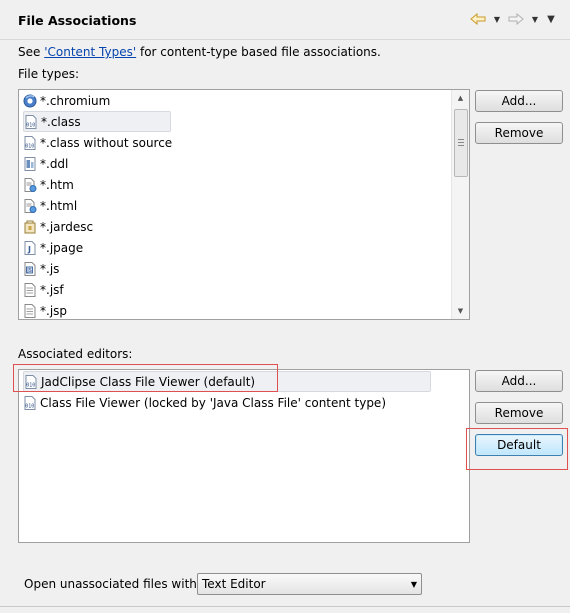 This screenshot has width=570, height=613. I want to click on annotation-highlight-editor, so click(145, 378).